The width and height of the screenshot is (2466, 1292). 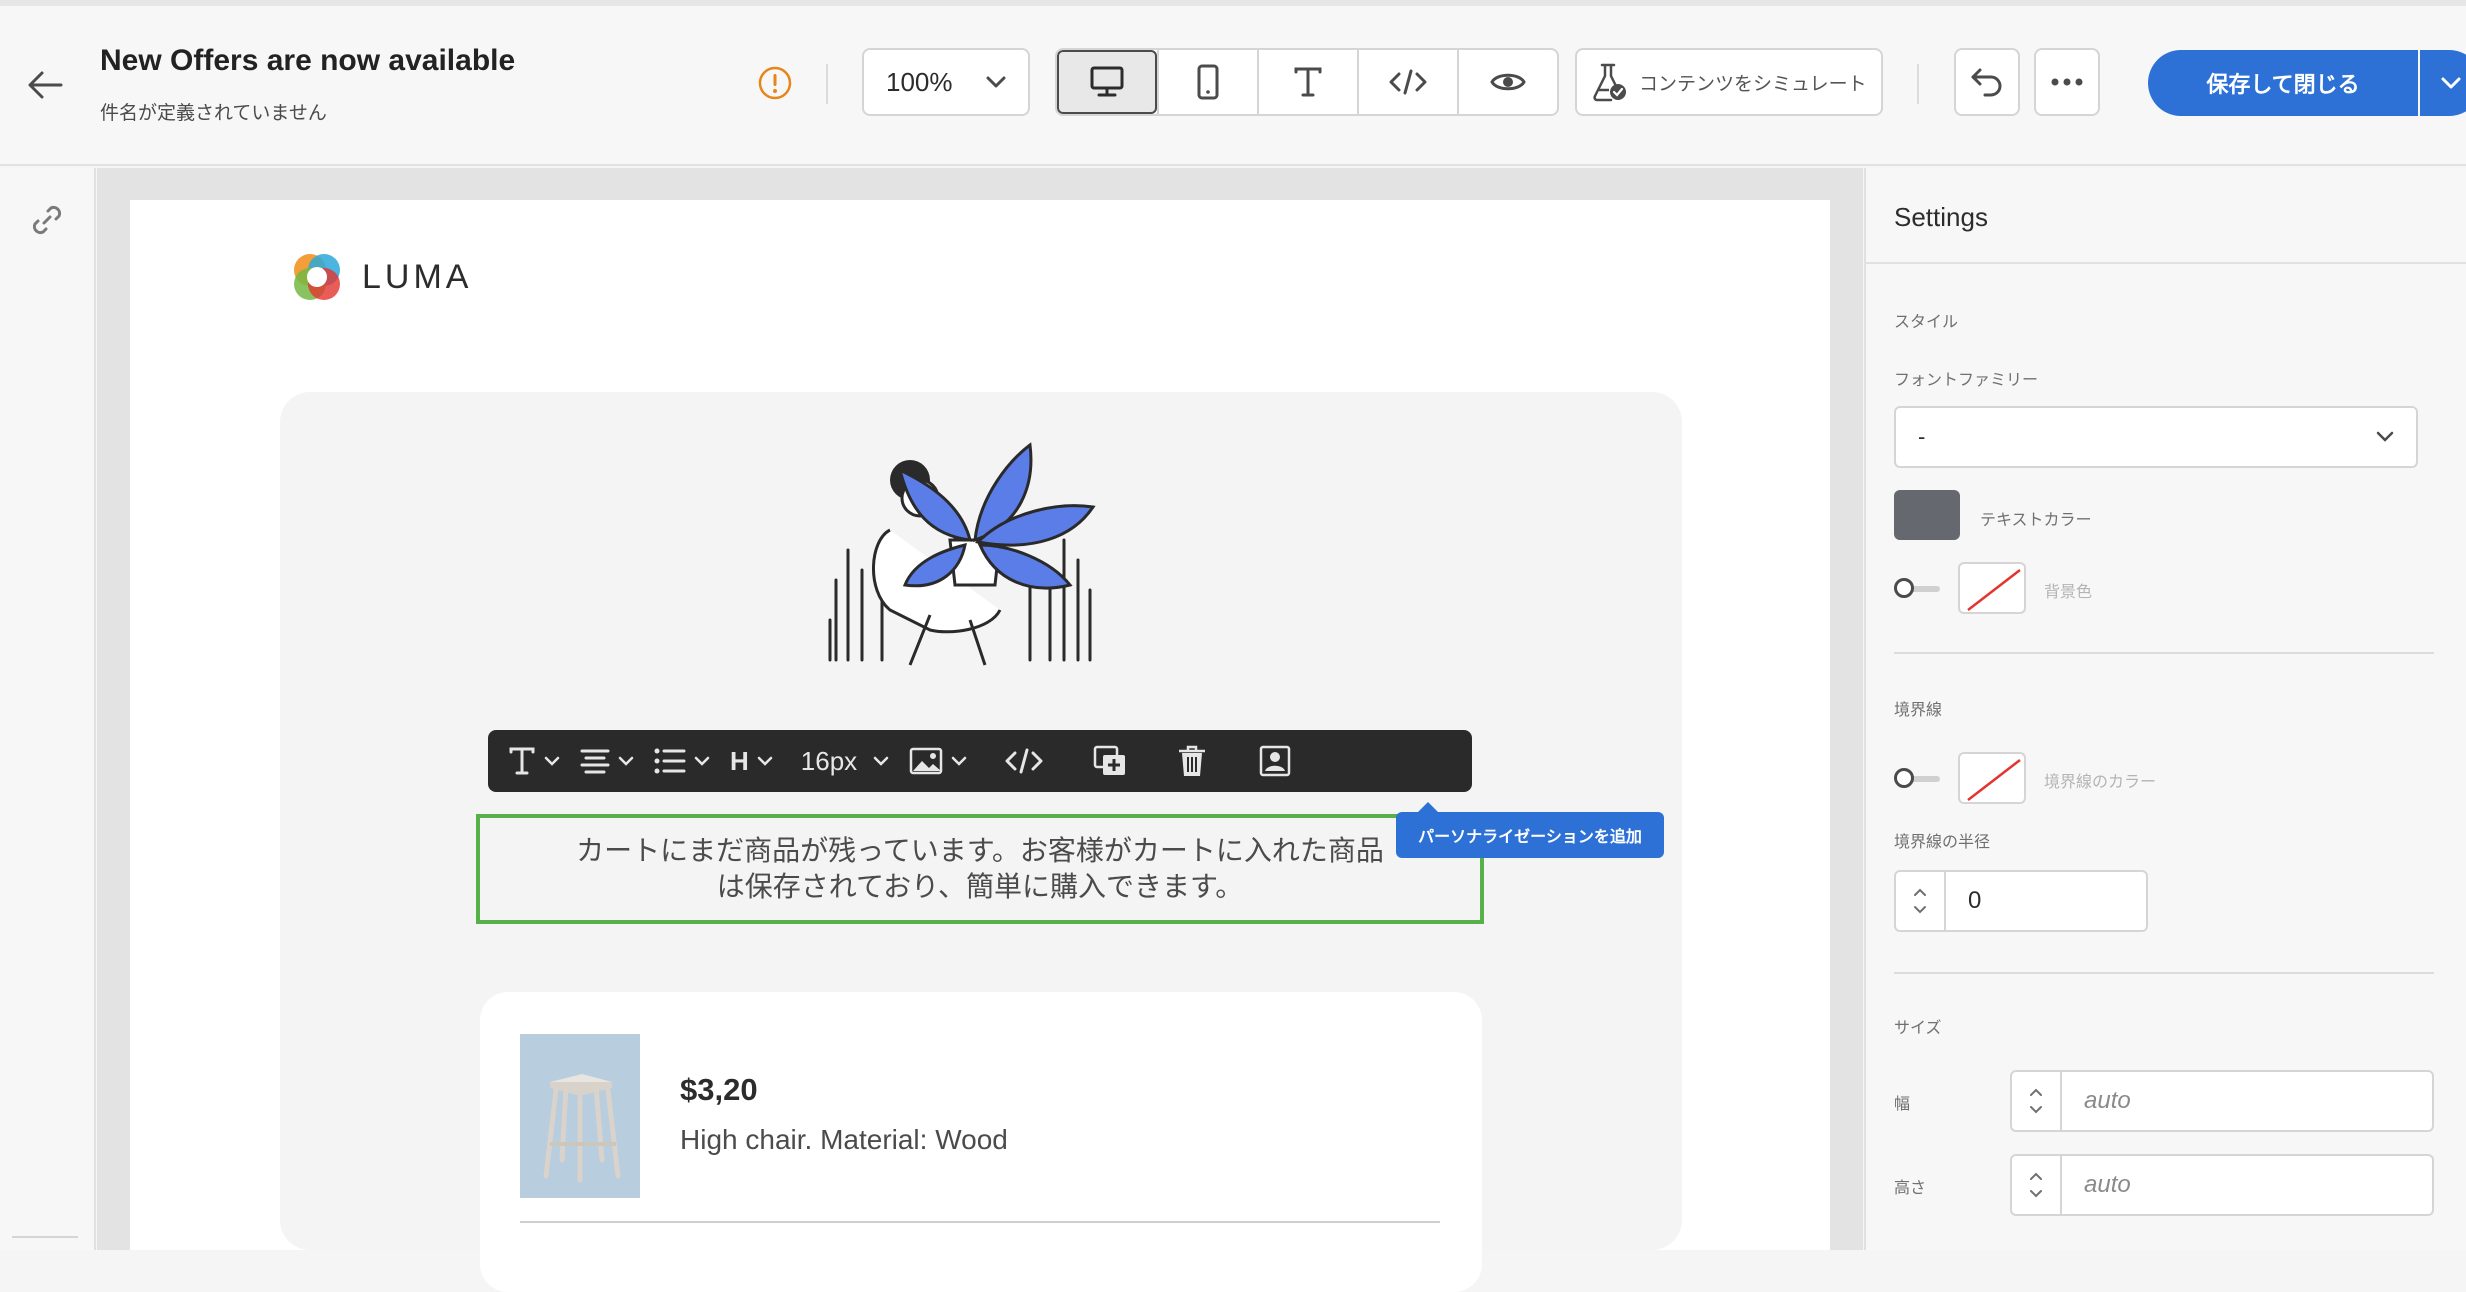 I want to click on subject-status: 件名が定義されていません, so click(x=213, y=113).